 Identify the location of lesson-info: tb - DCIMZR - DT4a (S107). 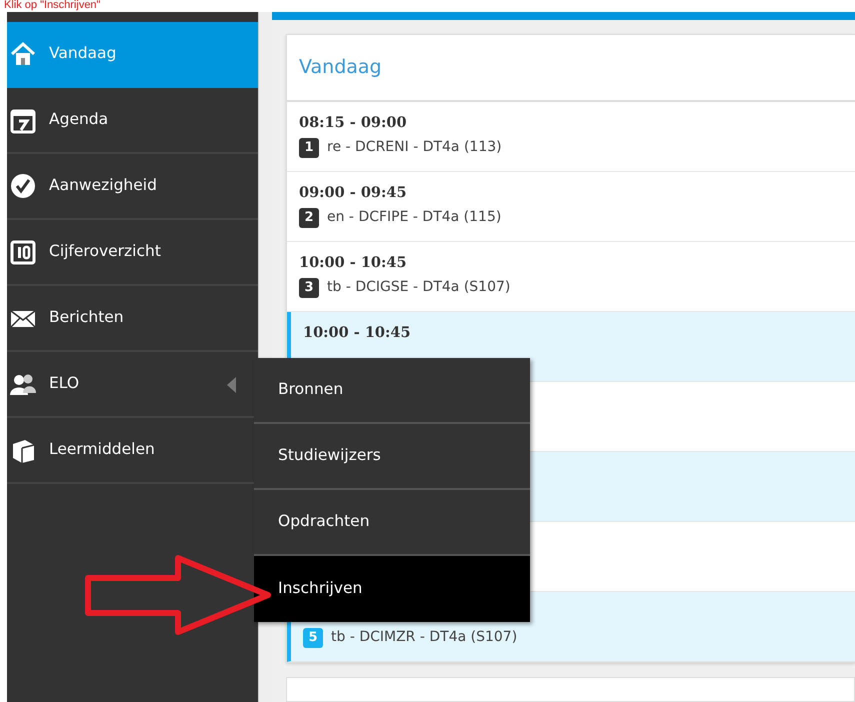
(424, 637).